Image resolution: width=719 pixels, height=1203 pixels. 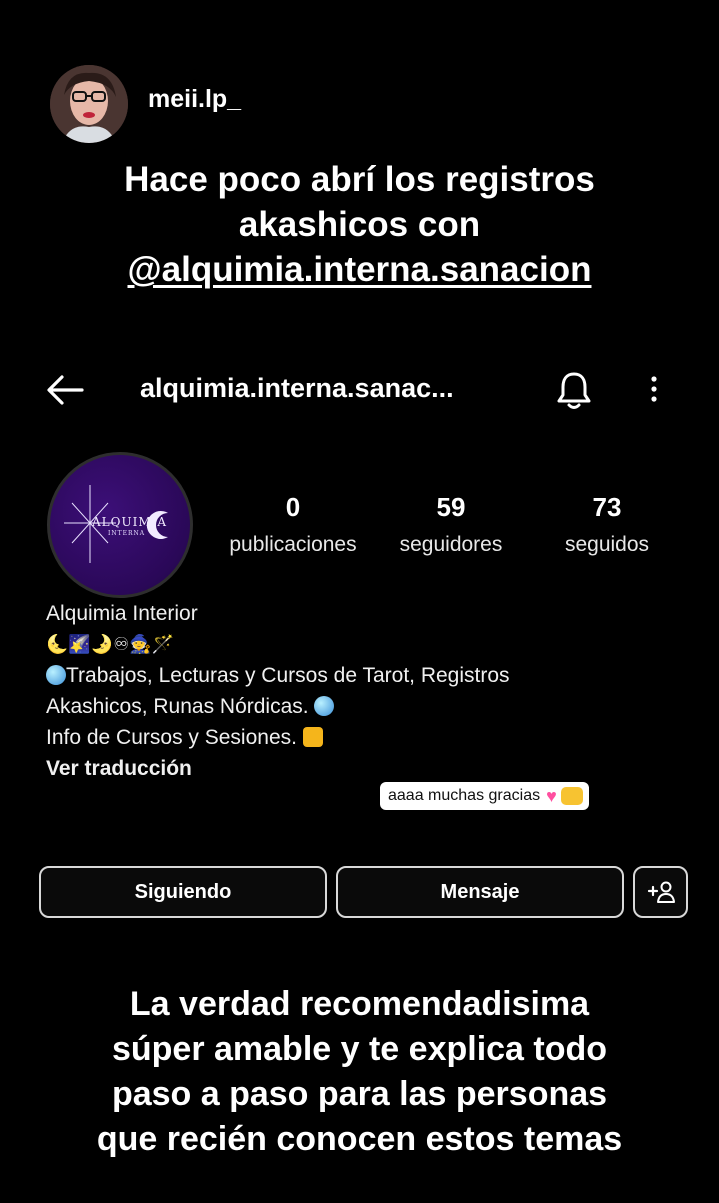 I want to click on logo-text: ALQUIMIA, so click(x=130, y=522).